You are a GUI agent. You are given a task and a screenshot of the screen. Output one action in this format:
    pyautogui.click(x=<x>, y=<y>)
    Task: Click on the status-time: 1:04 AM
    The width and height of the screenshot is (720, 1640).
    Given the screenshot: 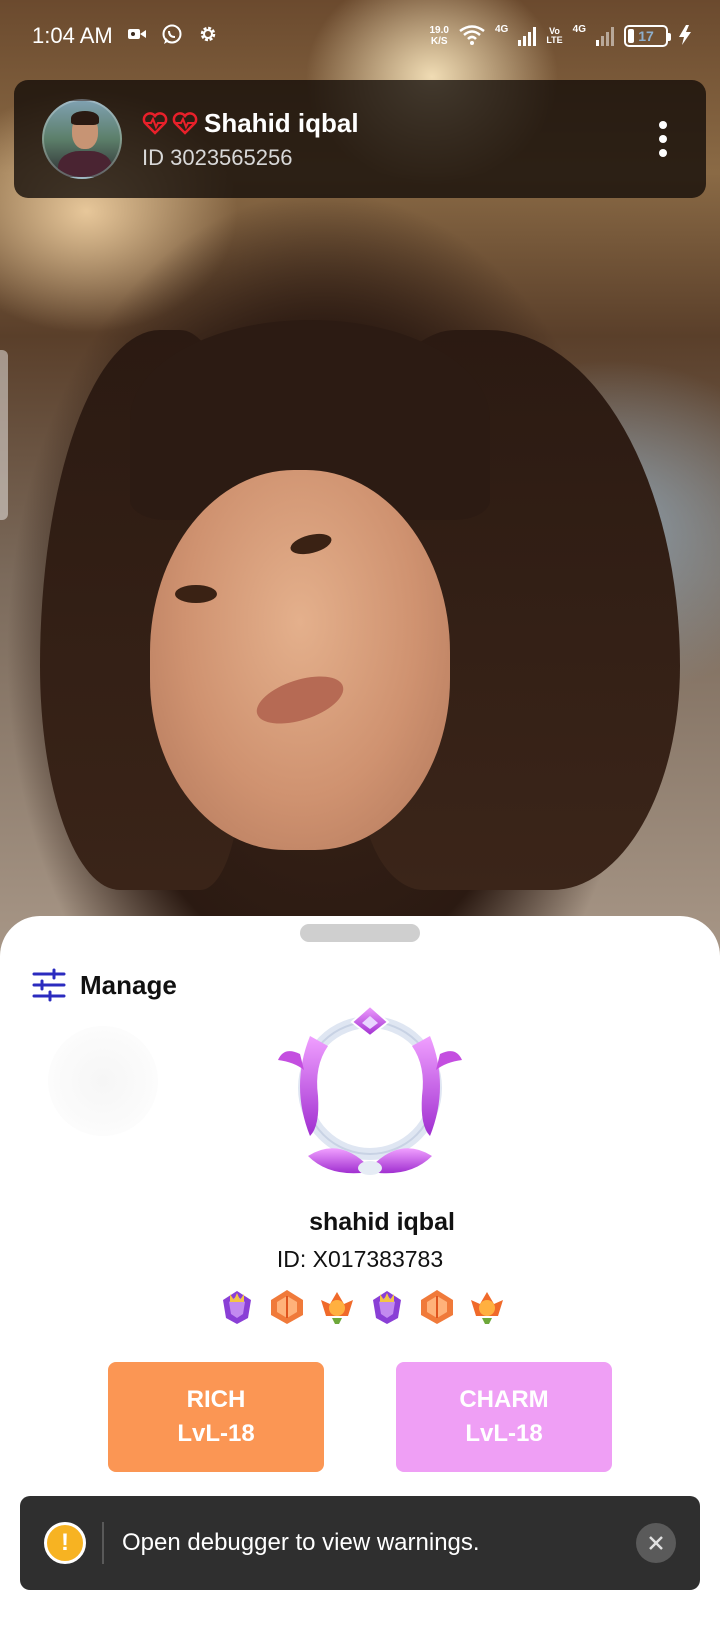 What is the action you would take?
    pyautogui.click(x=72, y=35)
    